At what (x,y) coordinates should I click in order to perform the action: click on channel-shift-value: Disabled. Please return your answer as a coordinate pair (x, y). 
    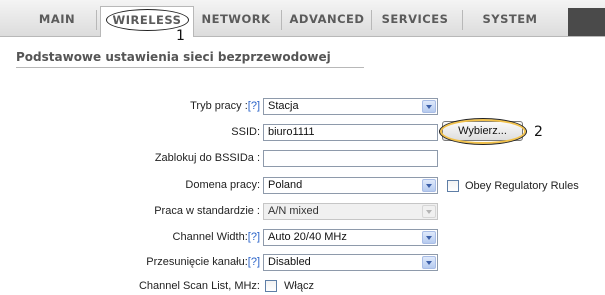
    Looking at the image, I should click on (289, 262).